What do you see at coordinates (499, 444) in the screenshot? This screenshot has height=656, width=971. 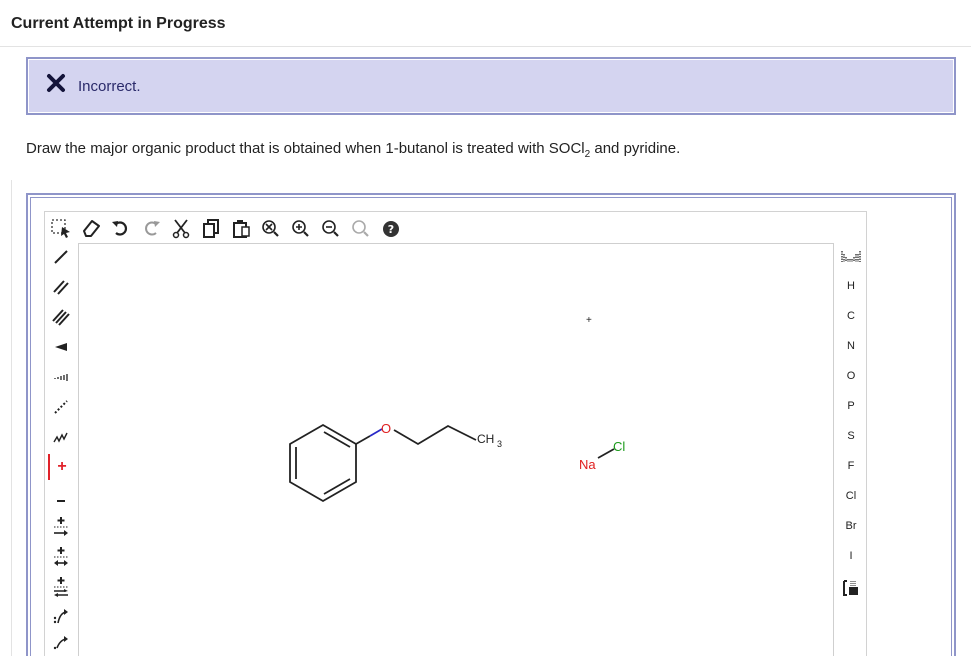 I see `methyl-subscript: 3` at bounding box center [499, 444].